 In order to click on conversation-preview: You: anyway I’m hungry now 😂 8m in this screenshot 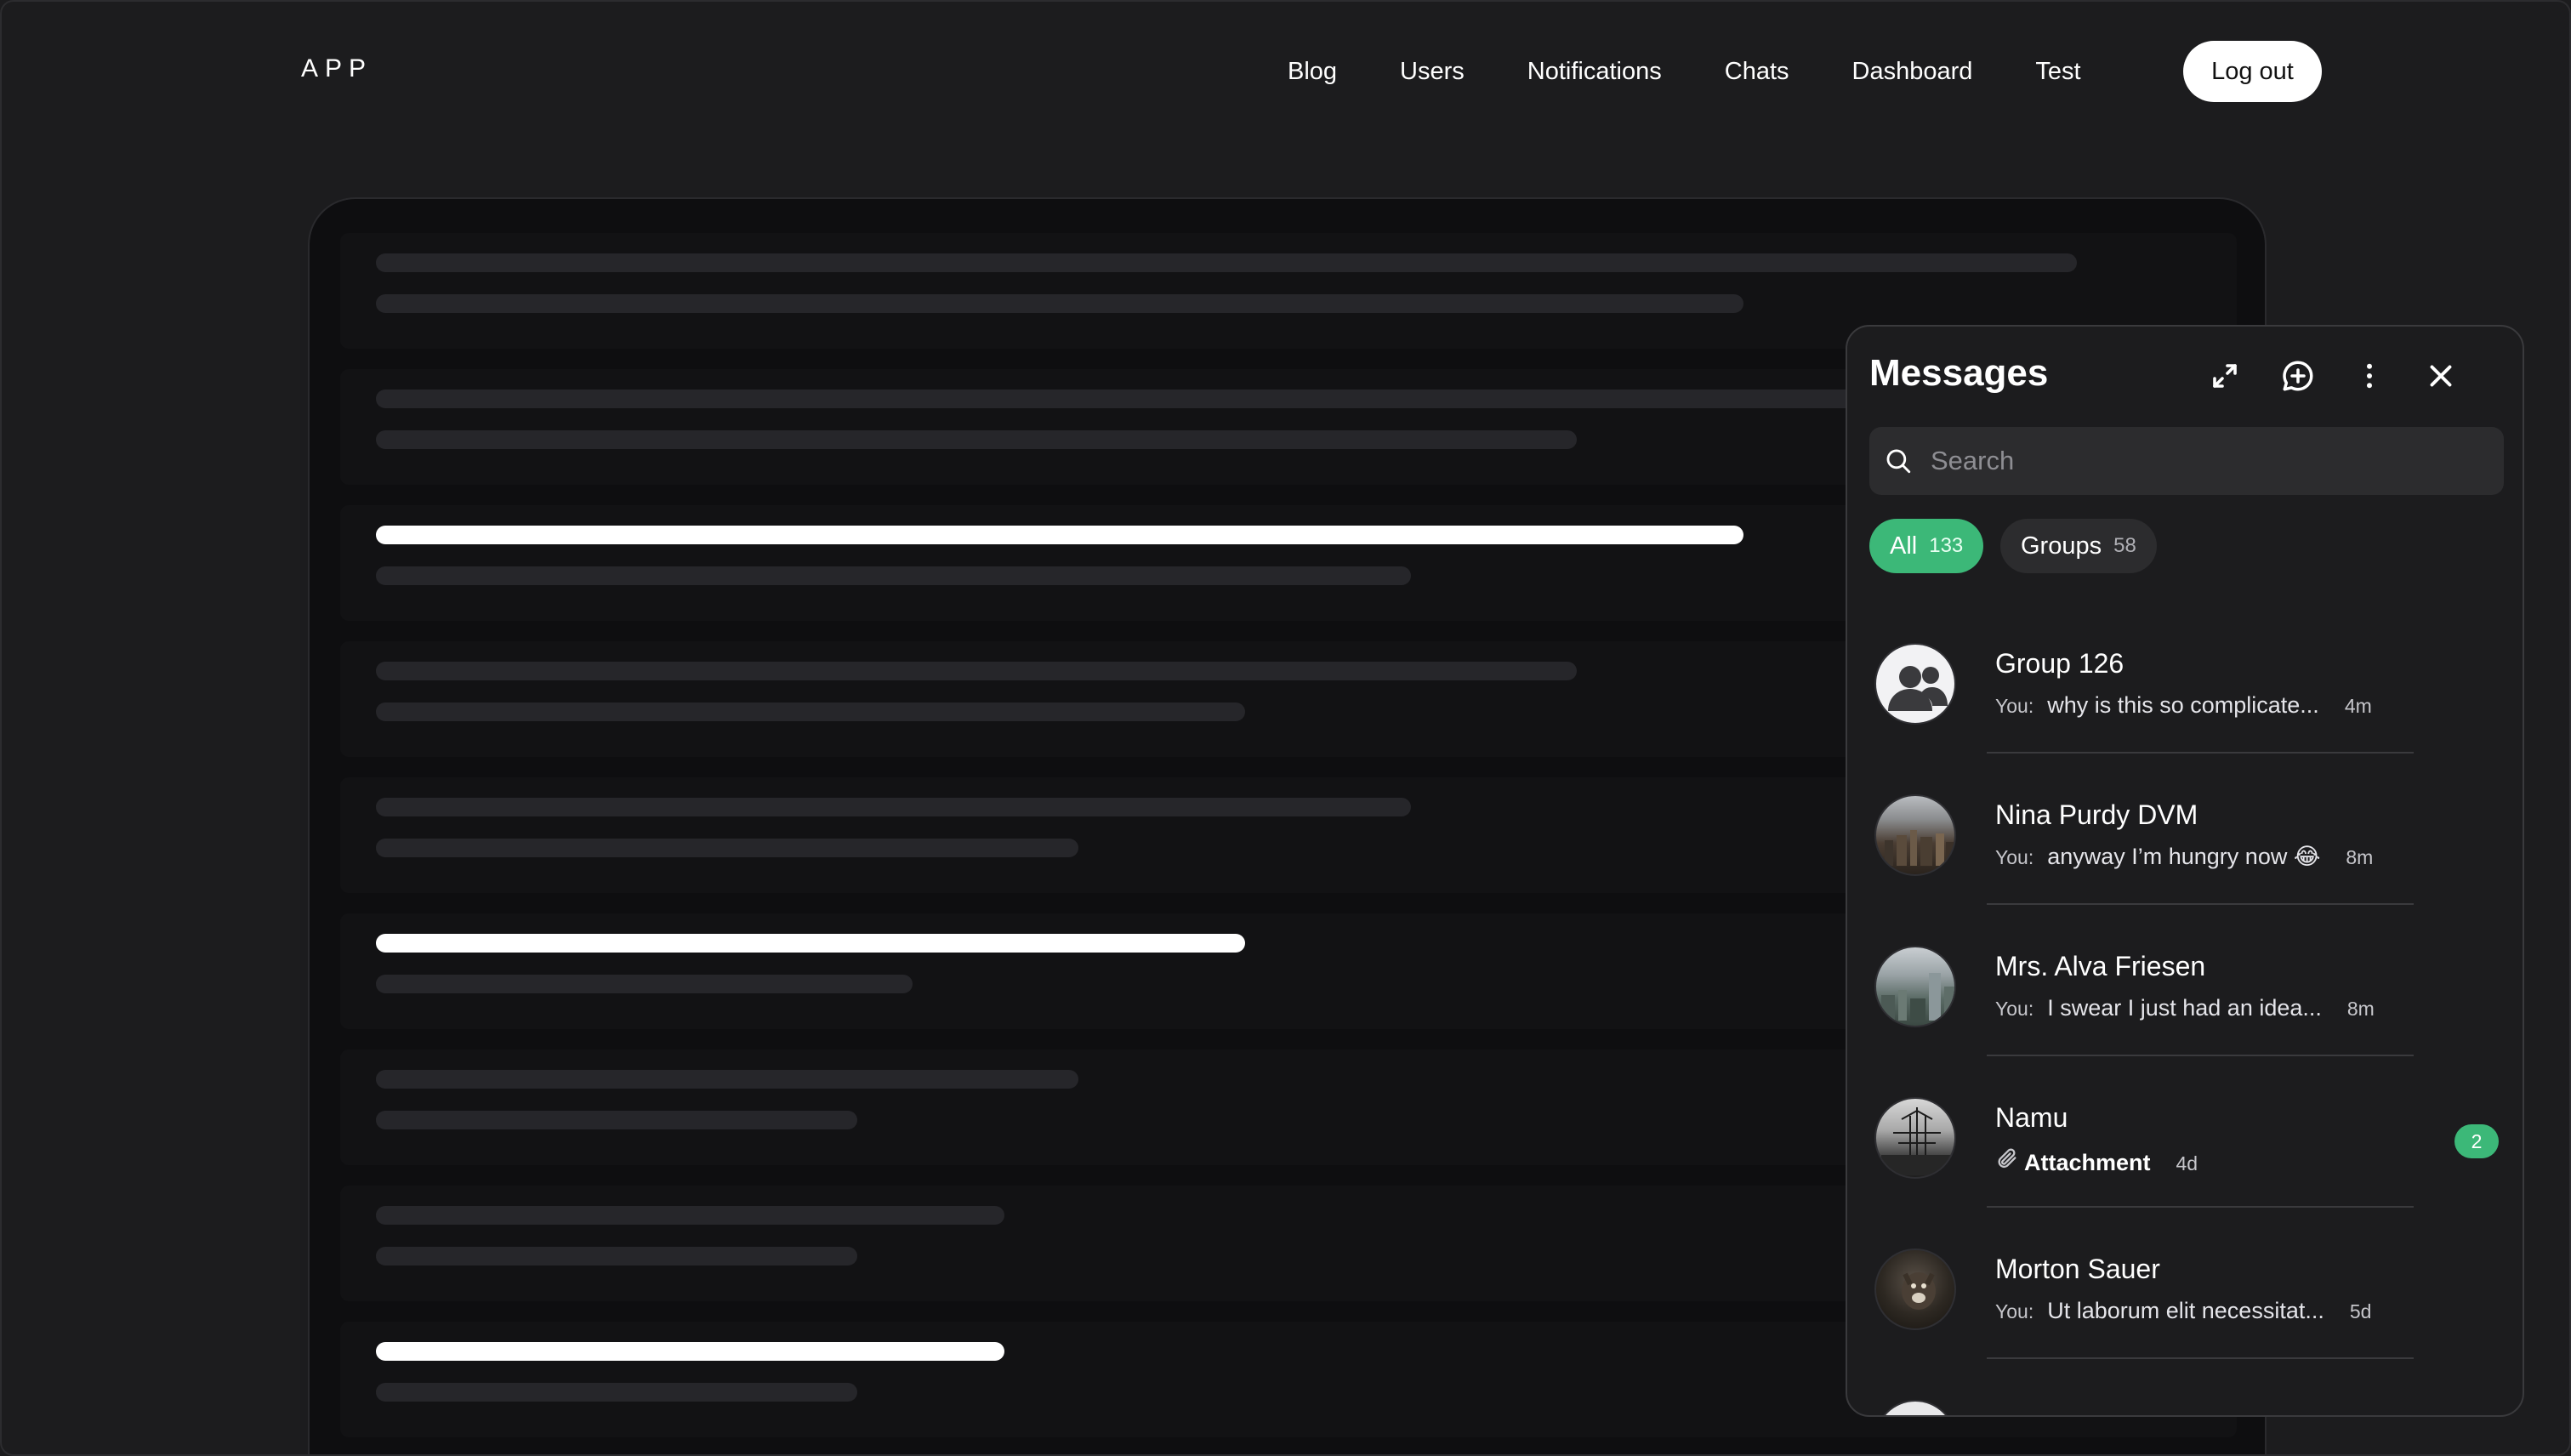, I will do `click(2184, 857)`.